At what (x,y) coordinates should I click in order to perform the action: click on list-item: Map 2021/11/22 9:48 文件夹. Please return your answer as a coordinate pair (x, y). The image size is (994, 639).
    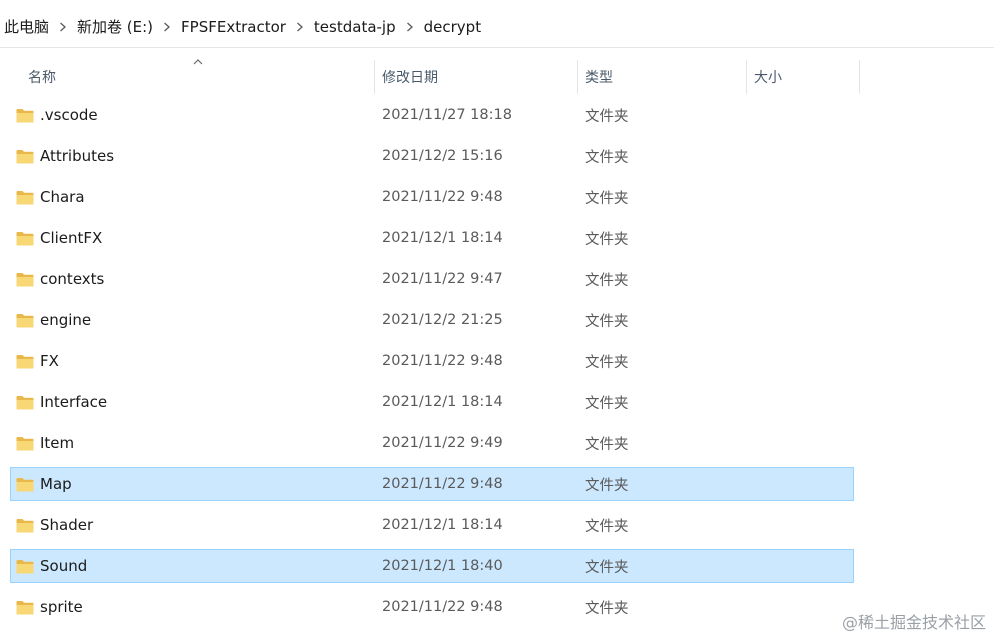
    Looking at the image, I should click on (497, 484).